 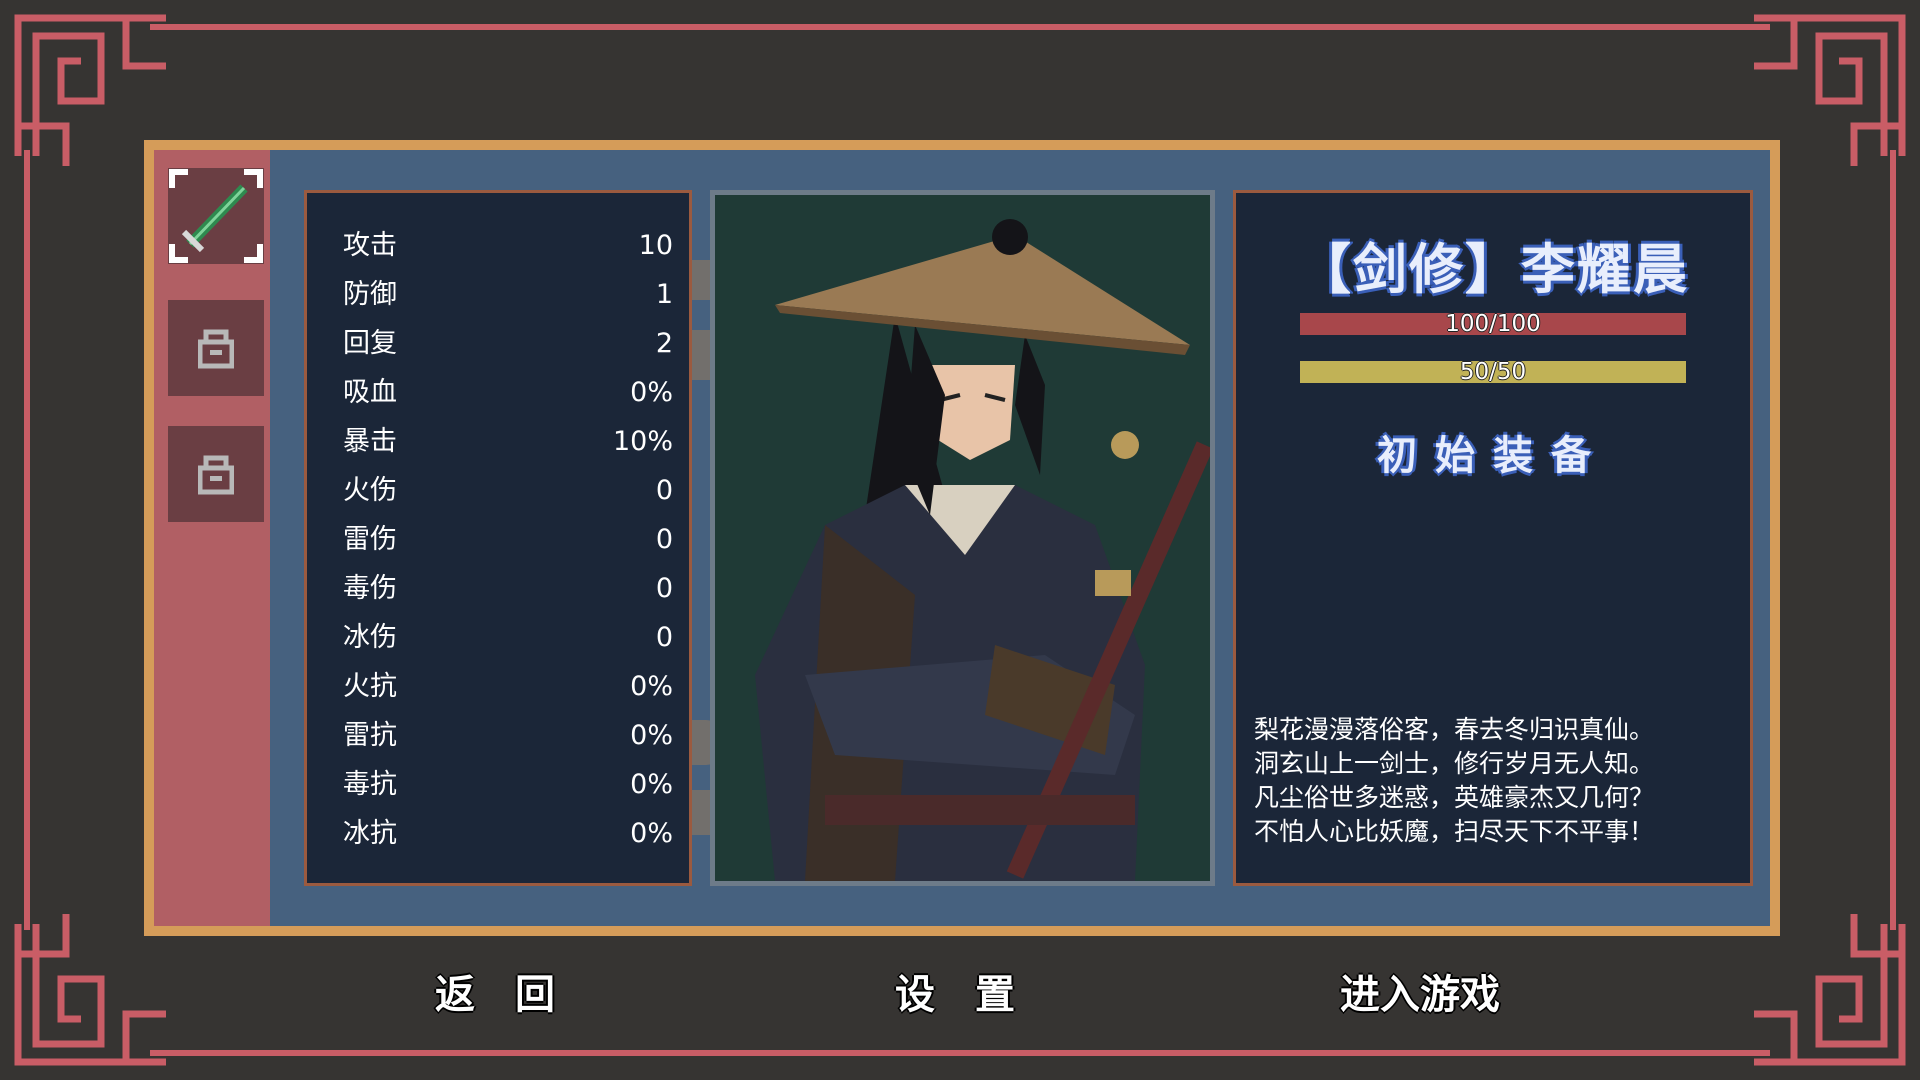 What do you see at coordinates (1454, 831) in the screenshot?
I see `bio-poem-line: 不怕人心比妖魔，扫尽天下不平事！` at bounding box center [1454, 831].